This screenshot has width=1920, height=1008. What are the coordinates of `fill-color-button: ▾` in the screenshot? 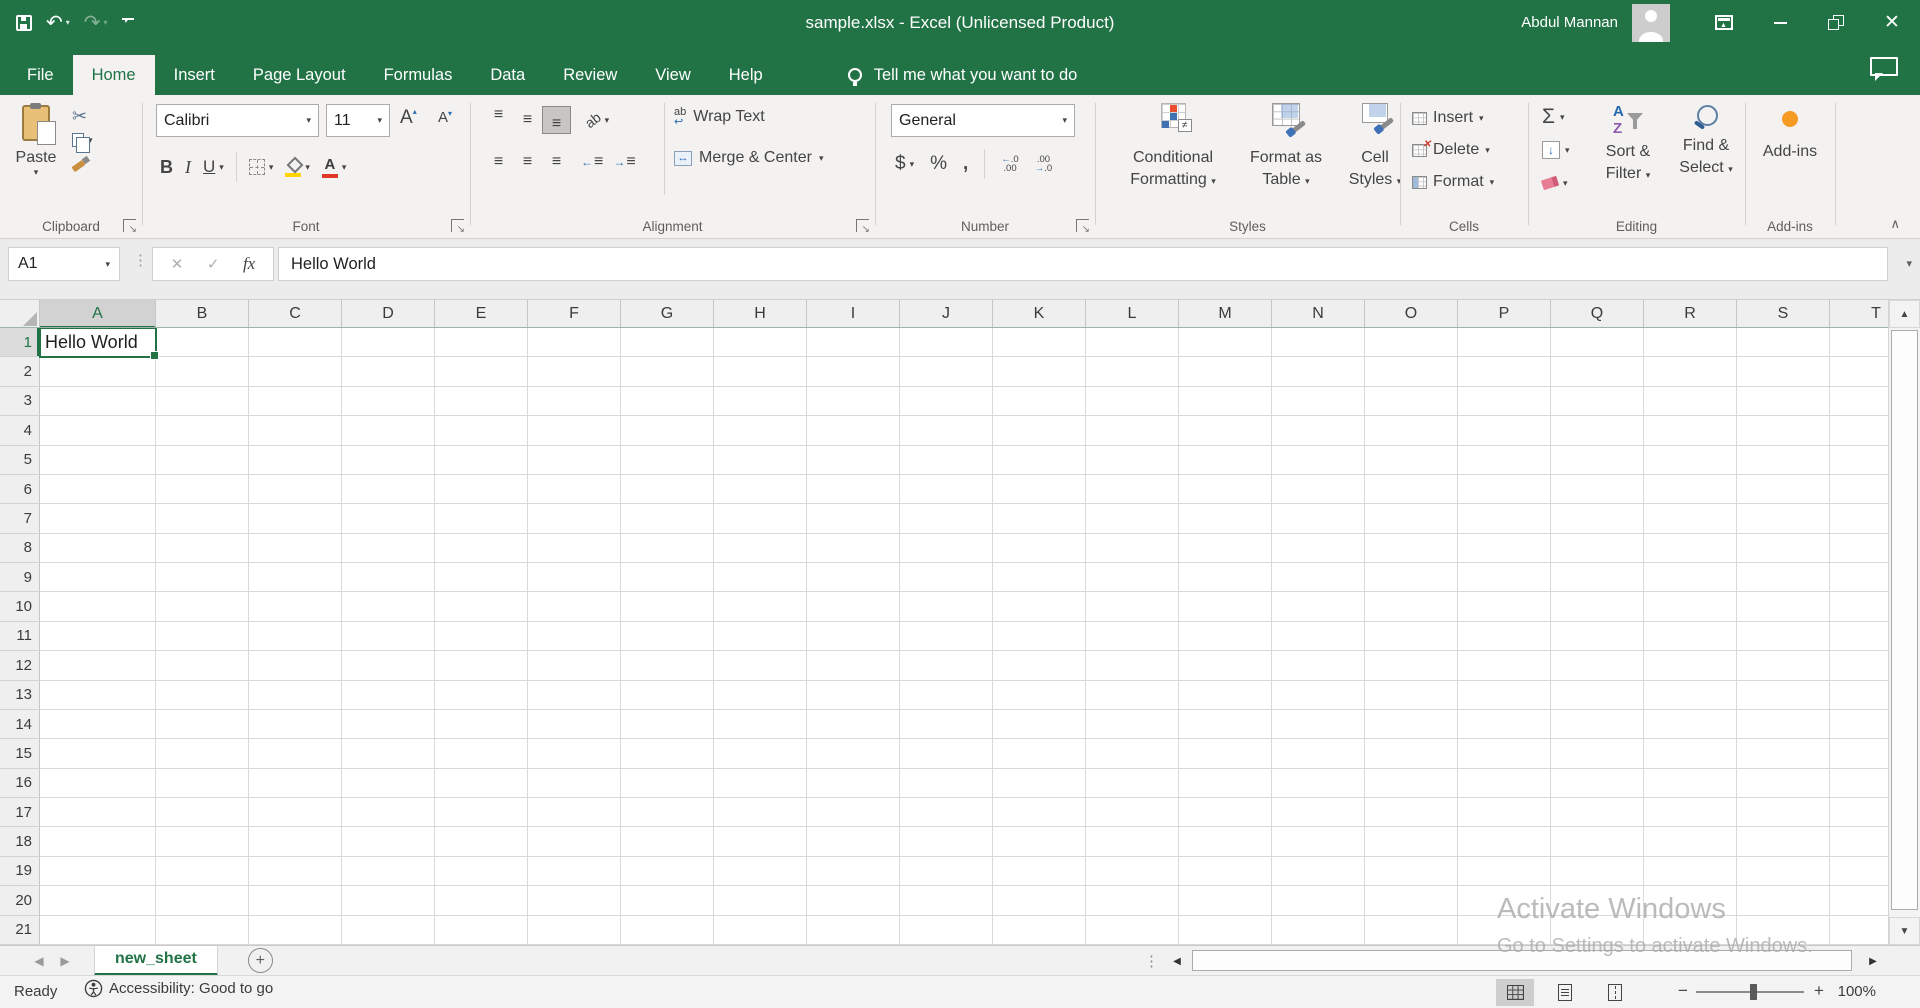 It's located at (297, 167).